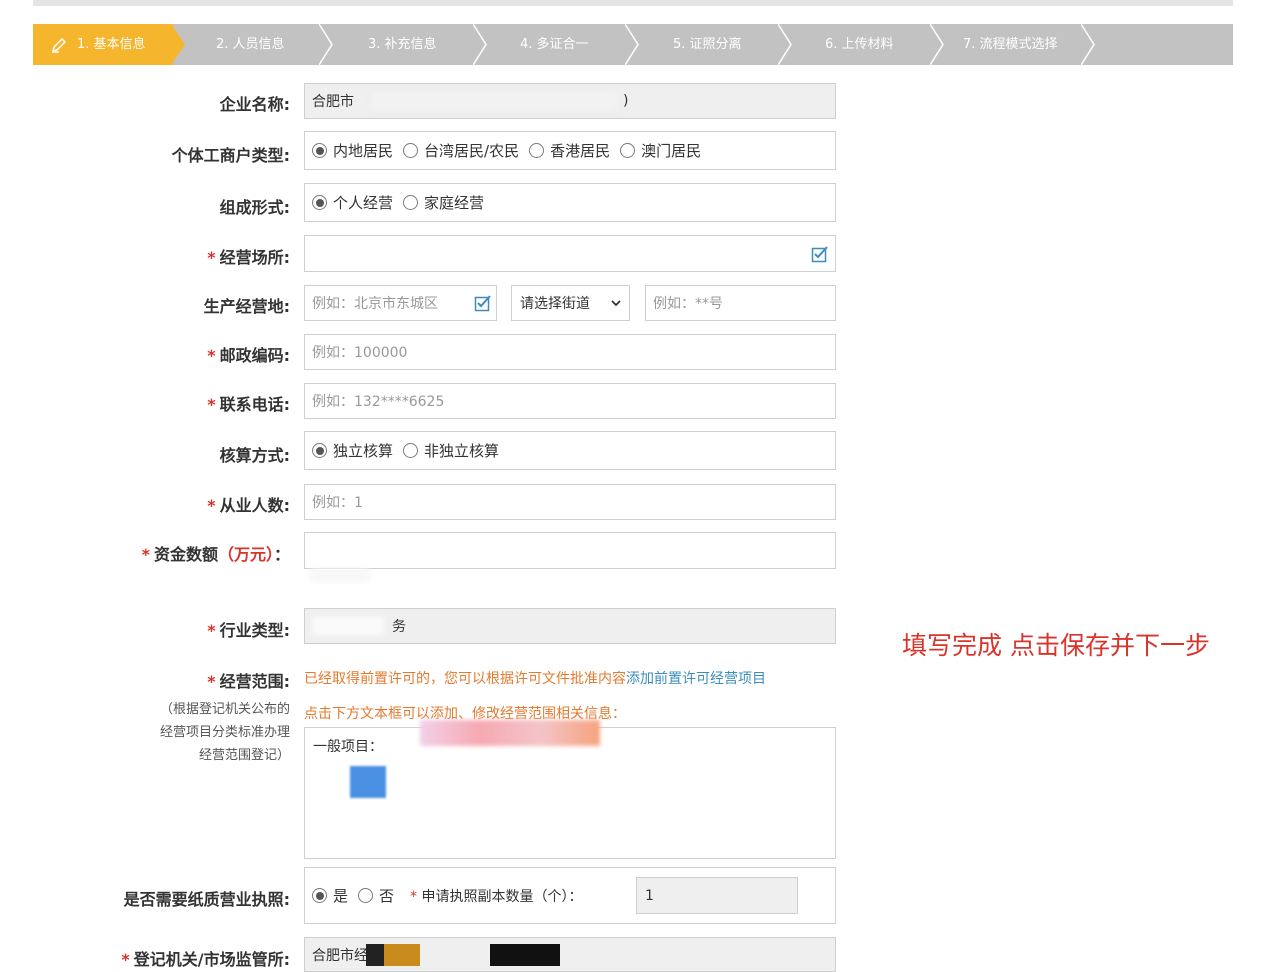  Describe the element at coordinates (580, 151) in the screenshot. I see `radio-label: 香港居民` at that location.